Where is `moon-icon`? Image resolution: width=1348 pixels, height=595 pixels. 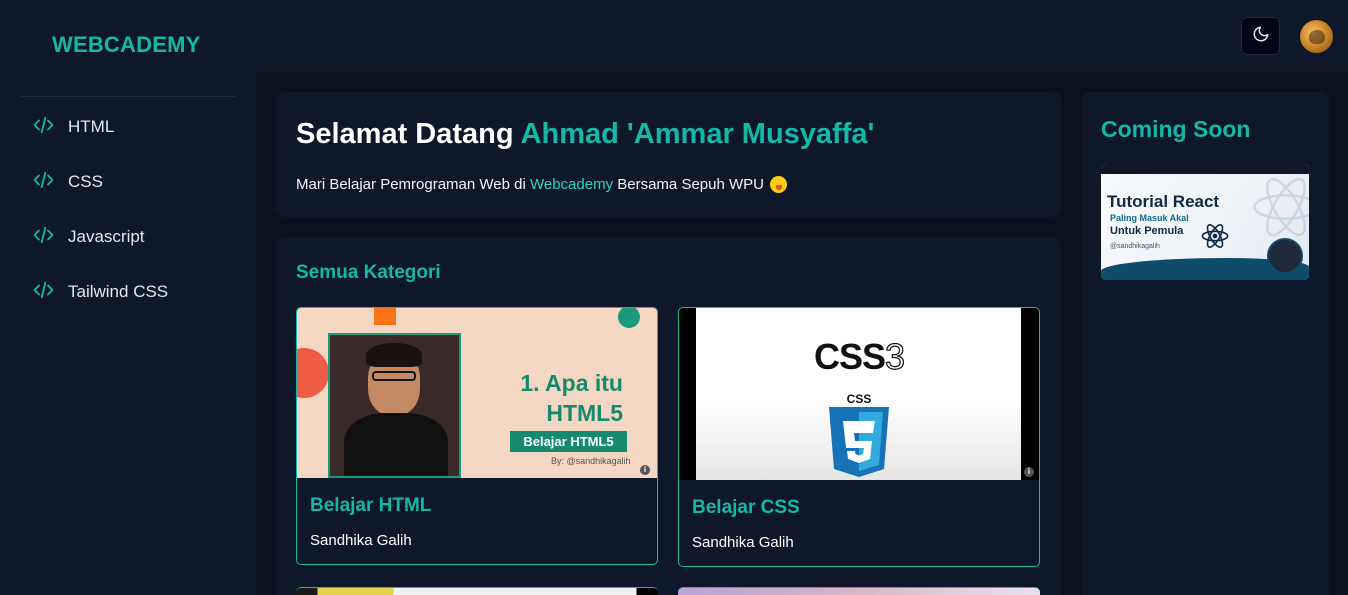 moon-icon is located at coordinates (1261, 36).